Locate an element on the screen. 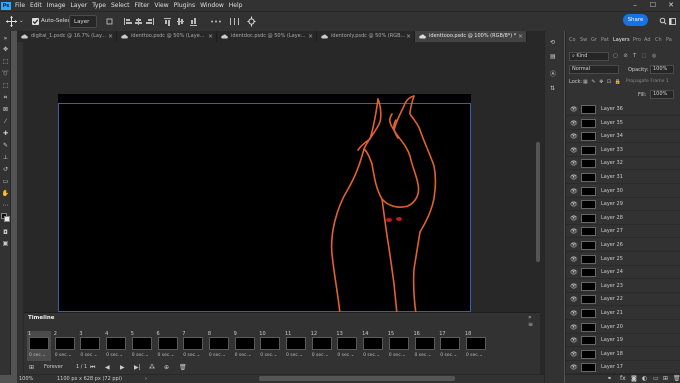 This screenshot has width=680, height=383. close-button: ✕ is located at coordinates (671, 5).